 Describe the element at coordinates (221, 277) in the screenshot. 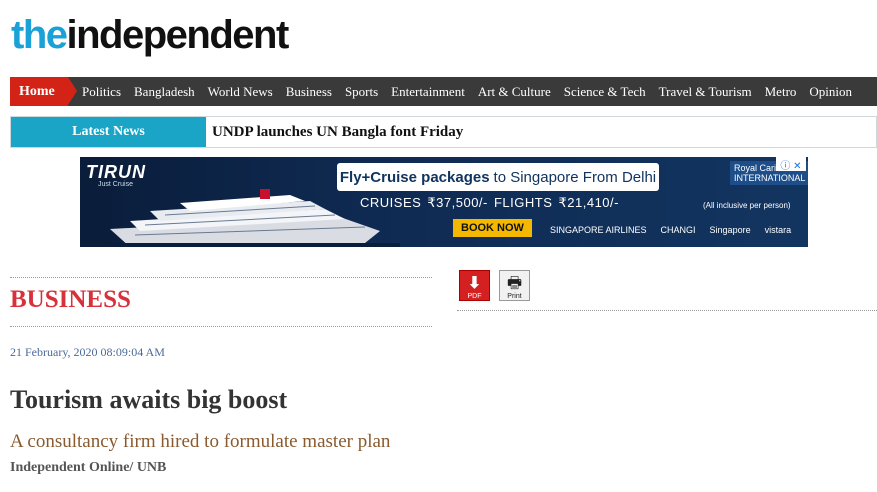

I see `divider-top-left` at that location.